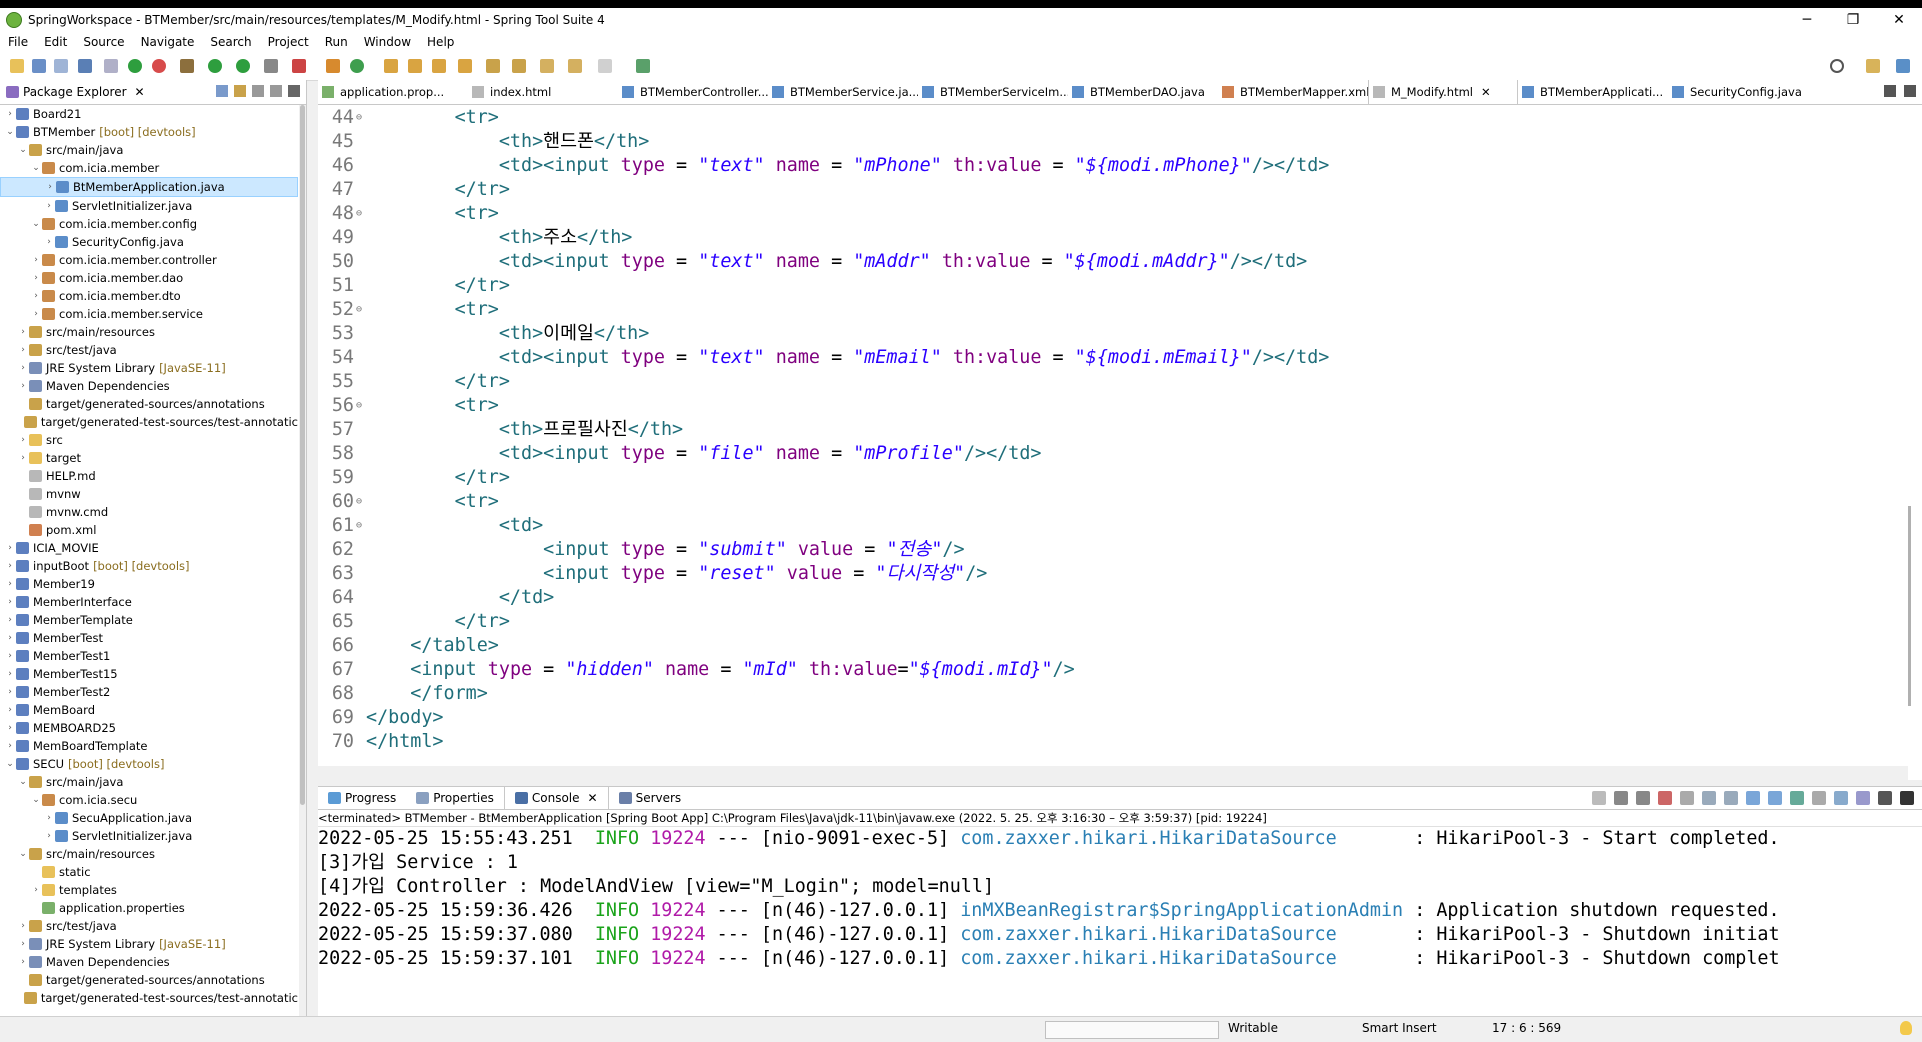 This screenshot has height=1042, width=1922. What do you see at coordinates (575, 66) in the screenshot?
I see `back-icon` at bounding box center [575, 66].